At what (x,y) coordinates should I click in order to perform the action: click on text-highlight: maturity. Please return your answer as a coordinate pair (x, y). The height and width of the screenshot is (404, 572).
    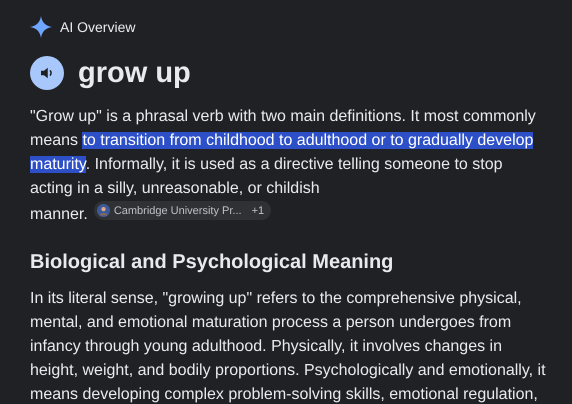
    Looking at the image, I should click on (58, 164).